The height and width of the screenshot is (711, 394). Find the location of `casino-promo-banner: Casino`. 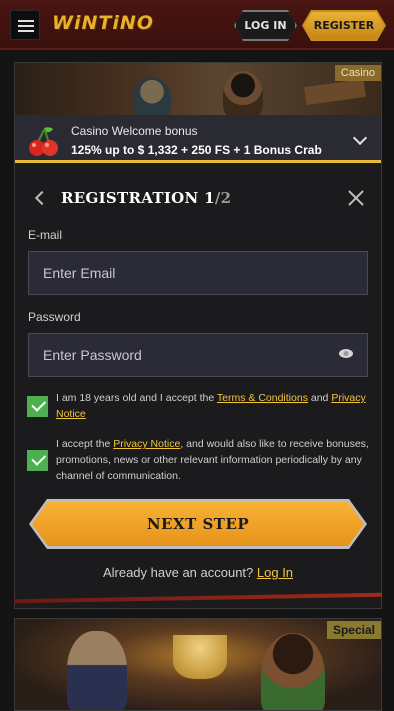

casino-promo-banner: Casino is located at coordinates (198, 89).